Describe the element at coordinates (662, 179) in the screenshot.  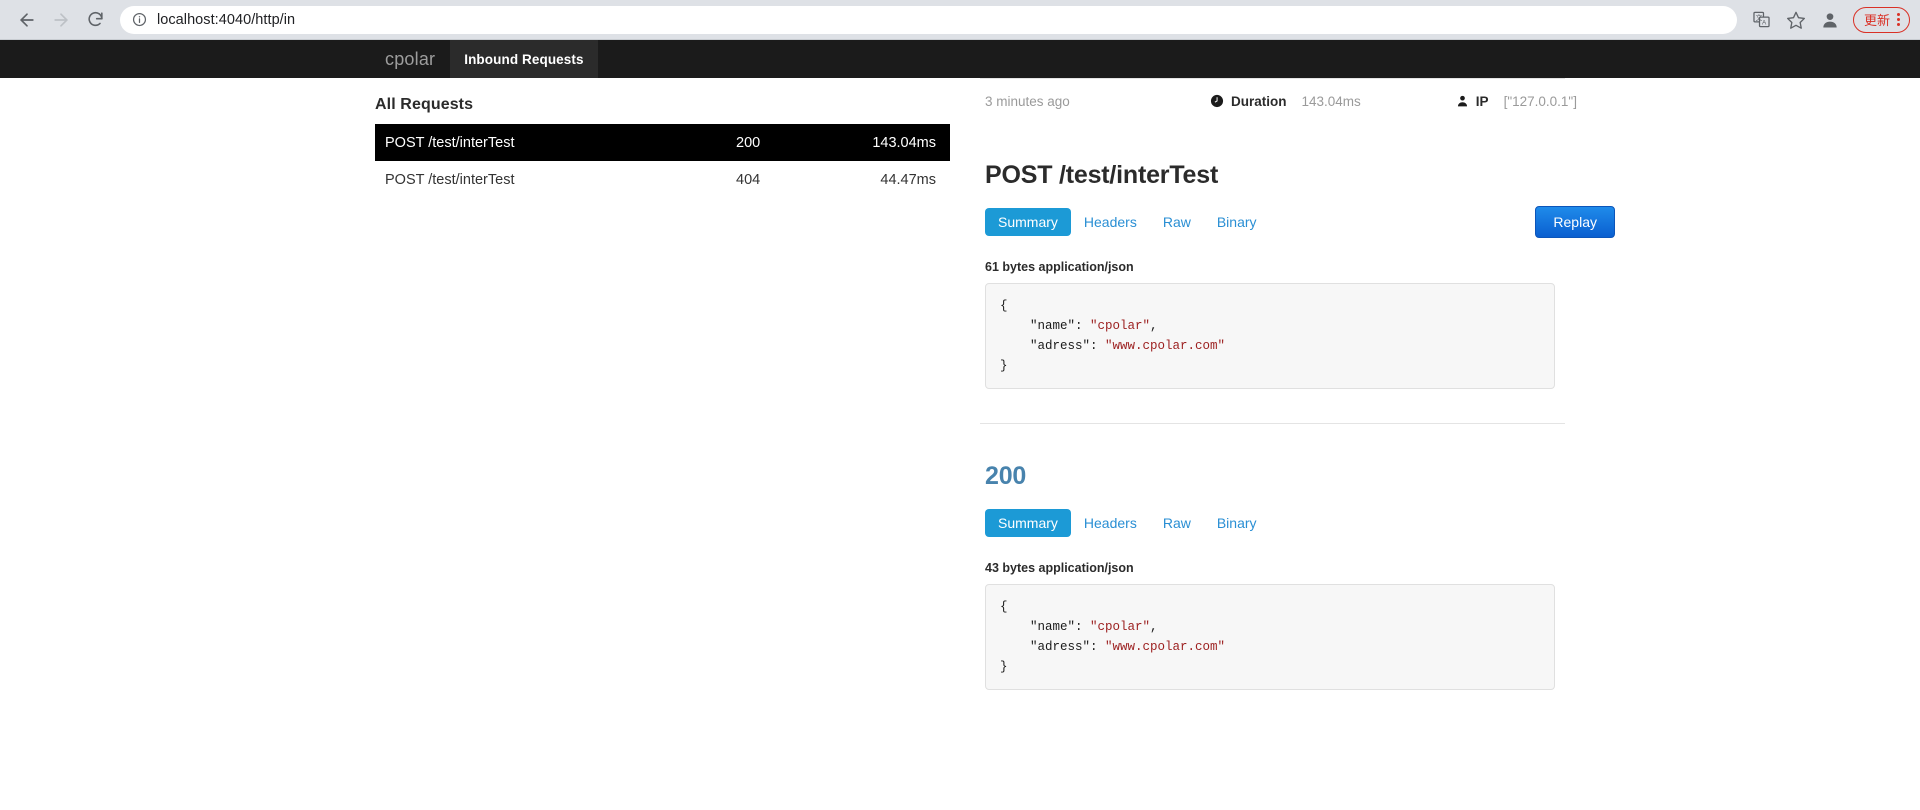
I see `request-row: POST /test/interTest 404 44.47ms` at that location.